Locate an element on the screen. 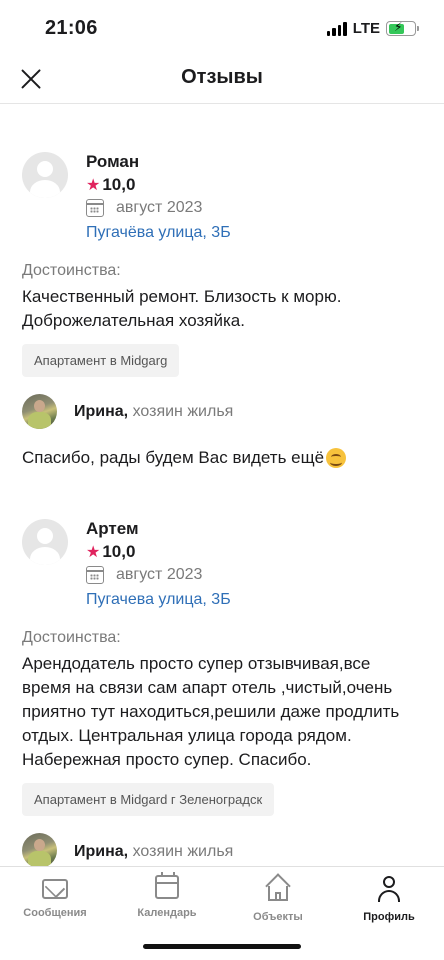  reply-text: Спасибо, рады будем Вас видеть ещё is located at coordinates (184, 458).